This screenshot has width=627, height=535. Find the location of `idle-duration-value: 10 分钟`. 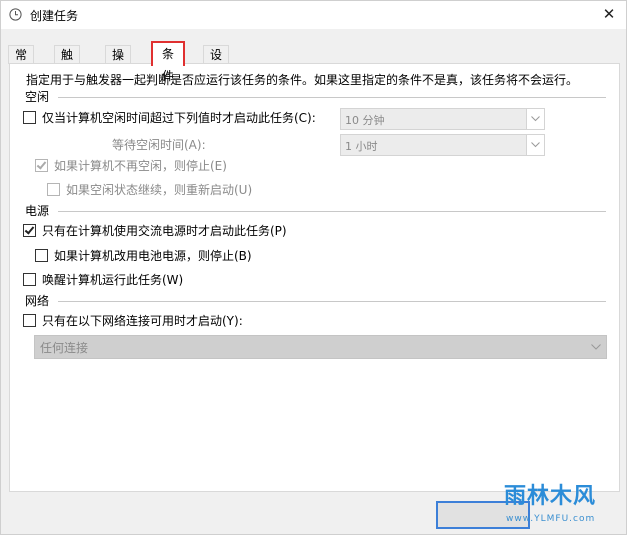

idle-duration-value: 10 分钟 is located at coordinates (365, 120).